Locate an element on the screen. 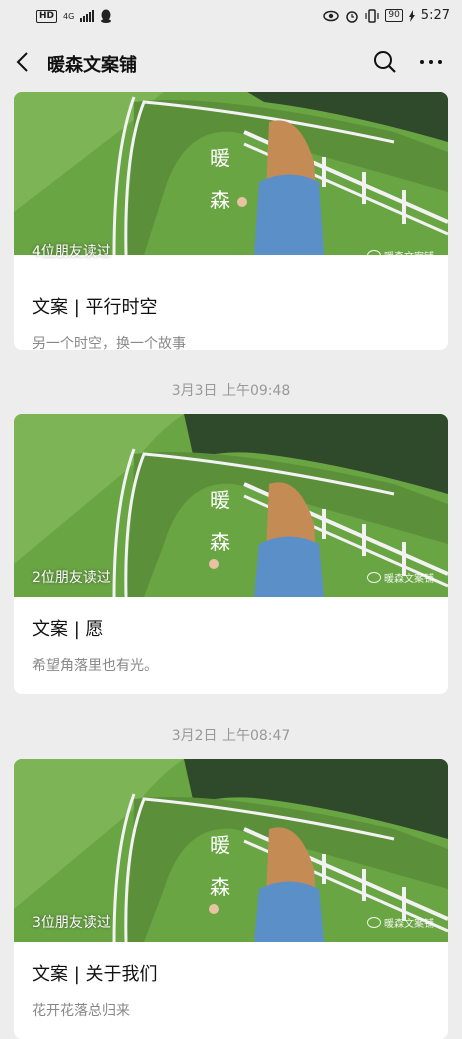 The image size is (462, 1039). more-icon is located at coordinates (431, 62).